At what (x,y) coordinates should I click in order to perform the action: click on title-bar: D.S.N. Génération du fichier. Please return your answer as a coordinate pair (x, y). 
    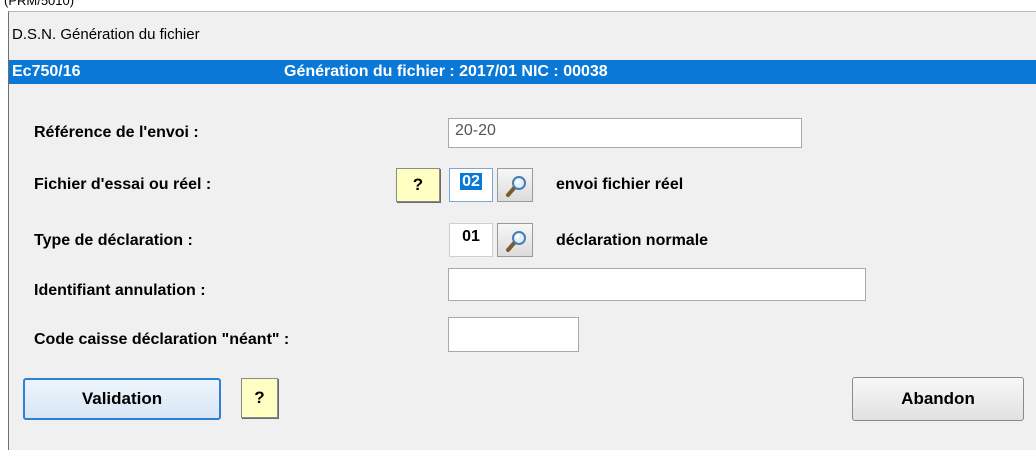
    Looking at the image, I should click on (522, 35).